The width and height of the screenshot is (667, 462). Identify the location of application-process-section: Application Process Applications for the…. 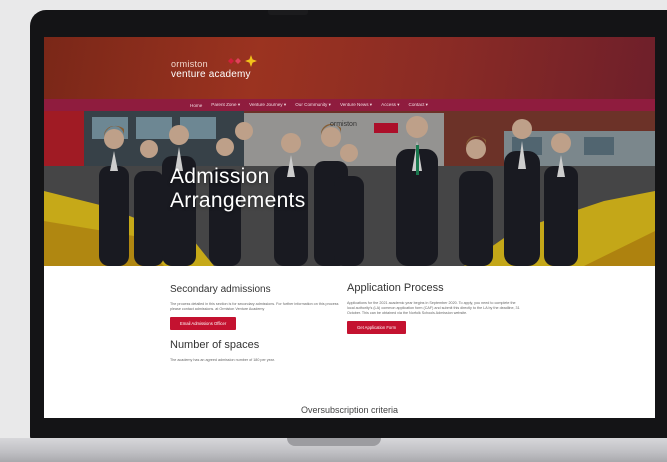
(434, 308).